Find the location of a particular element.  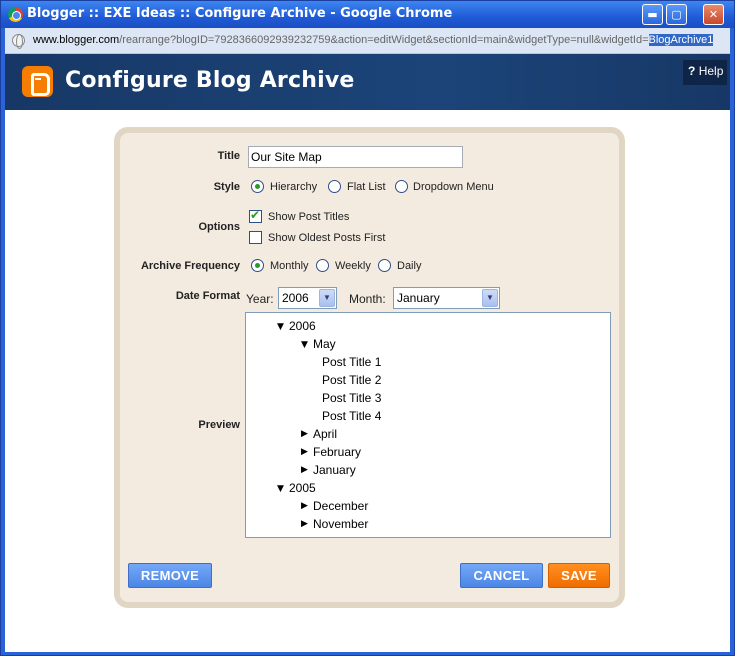

year-select: 2006 ▼ is located at coordinates (307, 298).